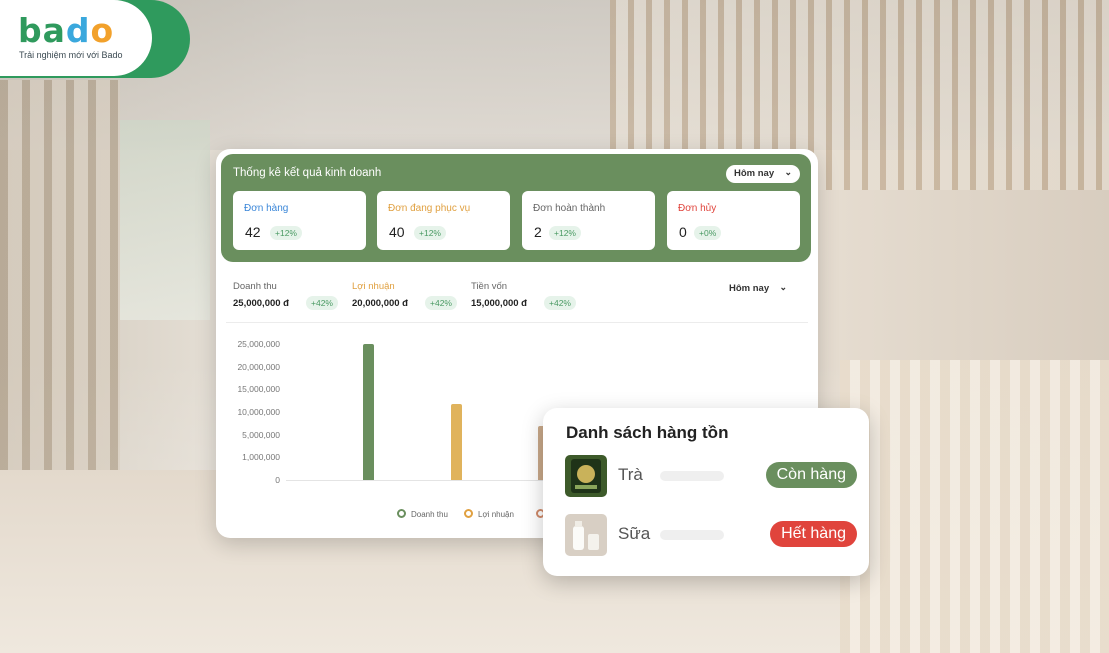 The width and height of the screenshot is (1109, 653). What do you see at coordinates (253, 232) in the screenshot?
I see `stat-value: 42` at bounding box center [253, 232].